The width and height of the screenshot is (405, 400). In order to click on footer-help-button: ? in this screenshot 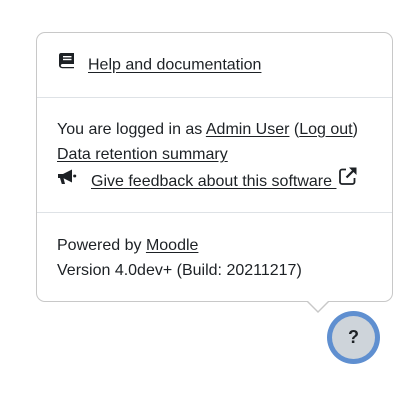, I will do `click(353, 337)`.